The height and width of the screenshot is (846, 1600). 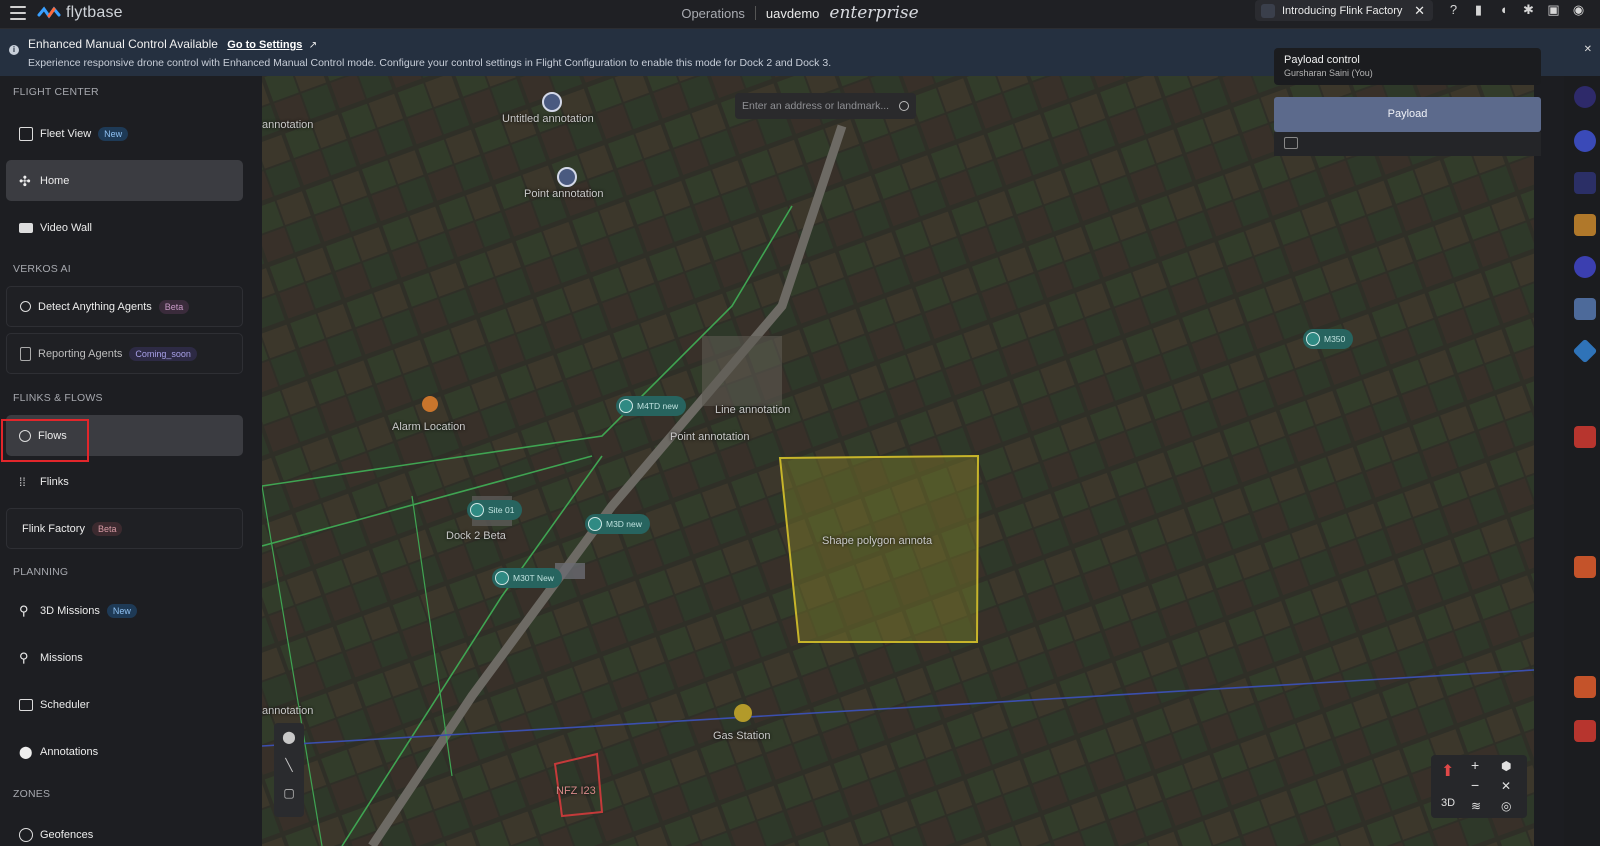 What do you see at coordinates (26, 227) in the screenshot?
I see `video-wall-icon` at bounding box center [26, 227].